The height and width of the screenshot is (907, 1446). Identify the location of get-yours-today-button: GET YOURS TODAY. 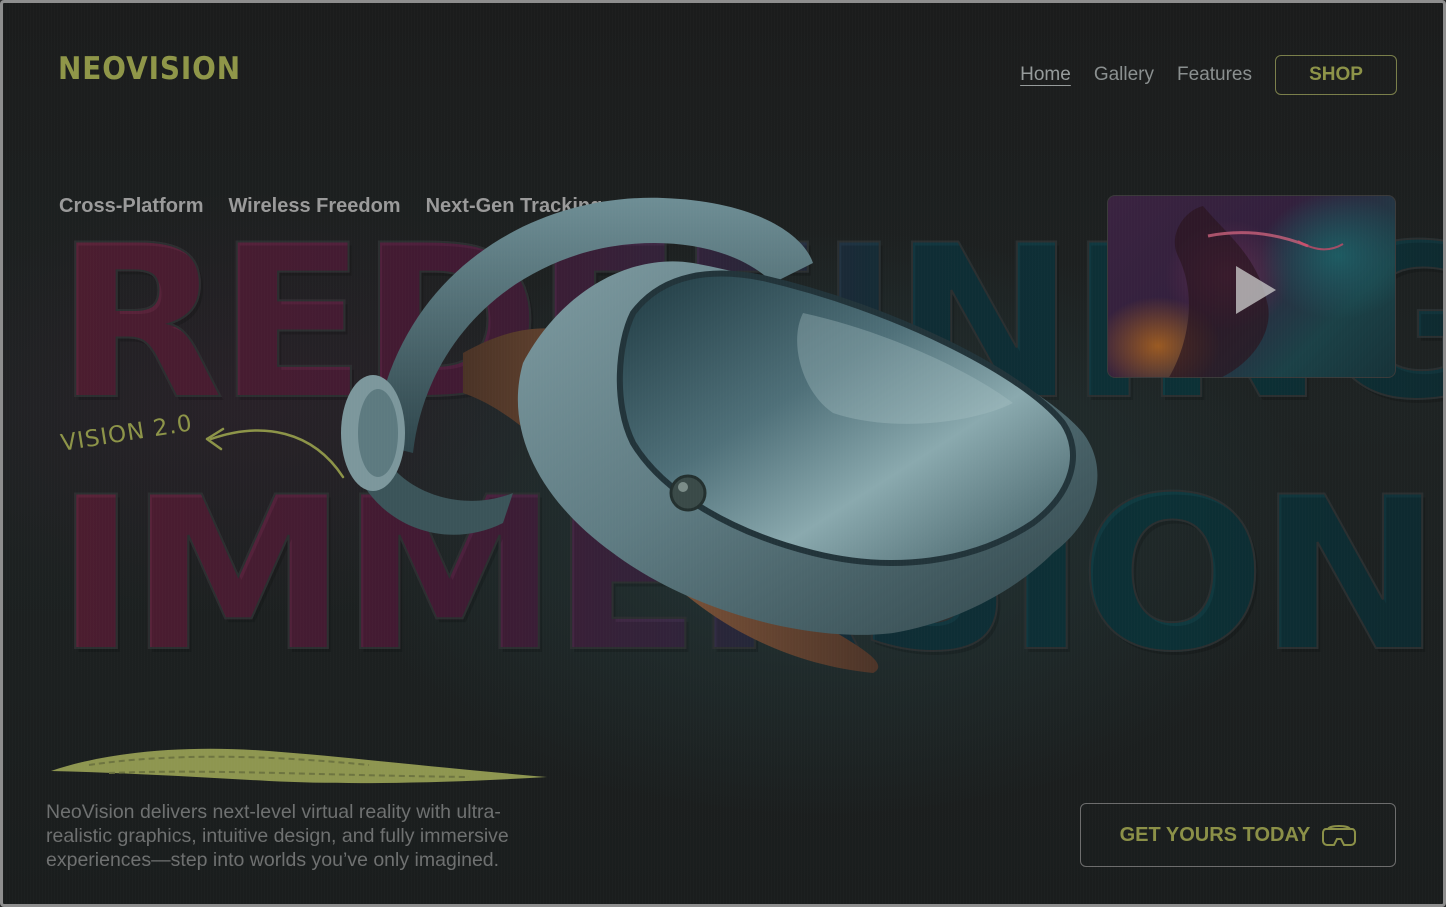
(1238, 835).